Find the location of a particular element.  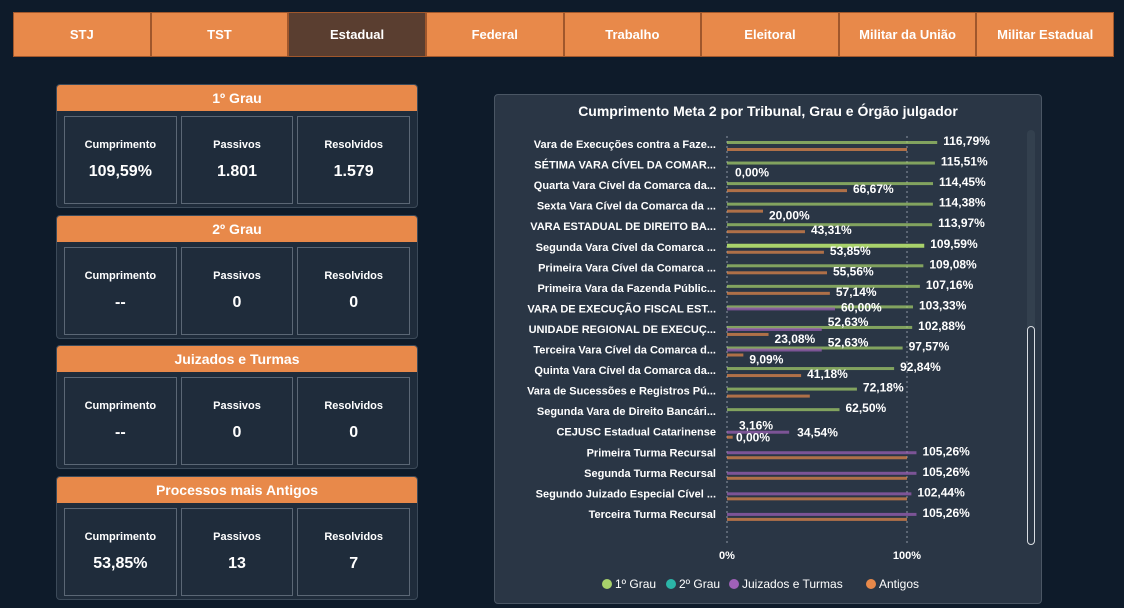

card-title: 1º Grau is located at coordinates (237, 98).